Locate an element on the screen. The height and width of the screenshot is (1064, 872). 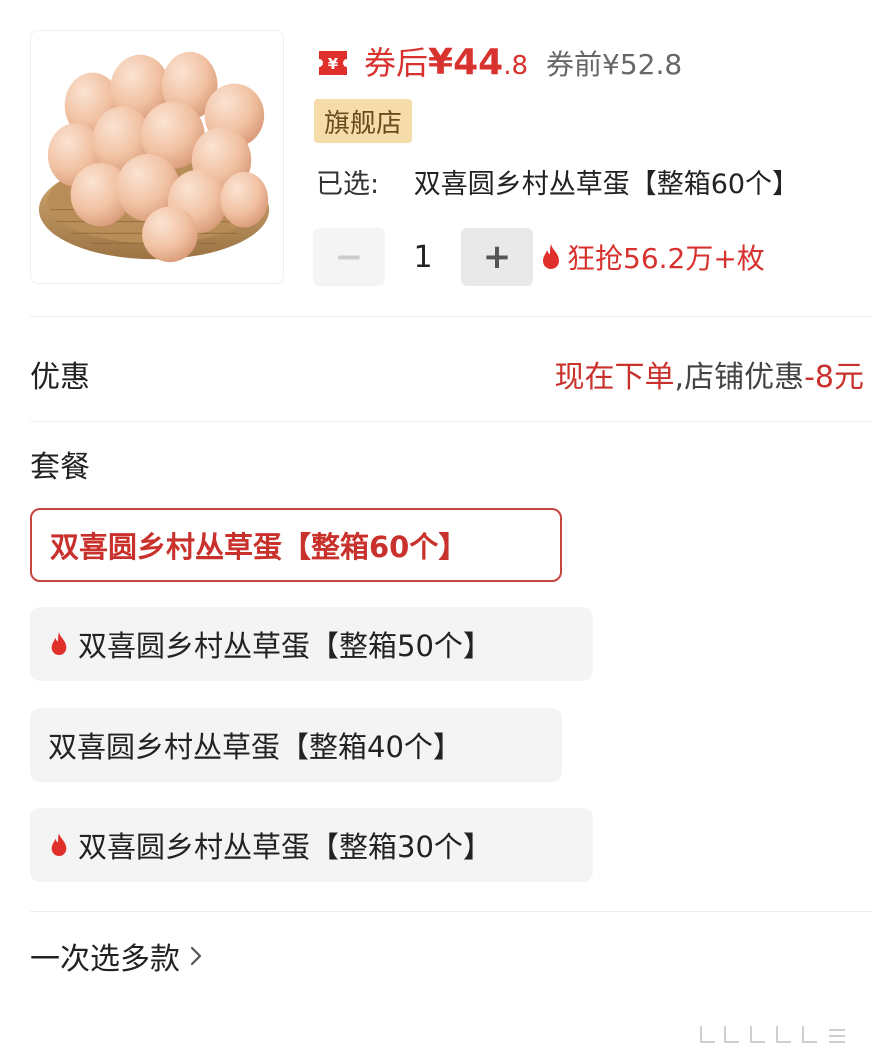
egg-basket-image is located at coordinates (157, 157).